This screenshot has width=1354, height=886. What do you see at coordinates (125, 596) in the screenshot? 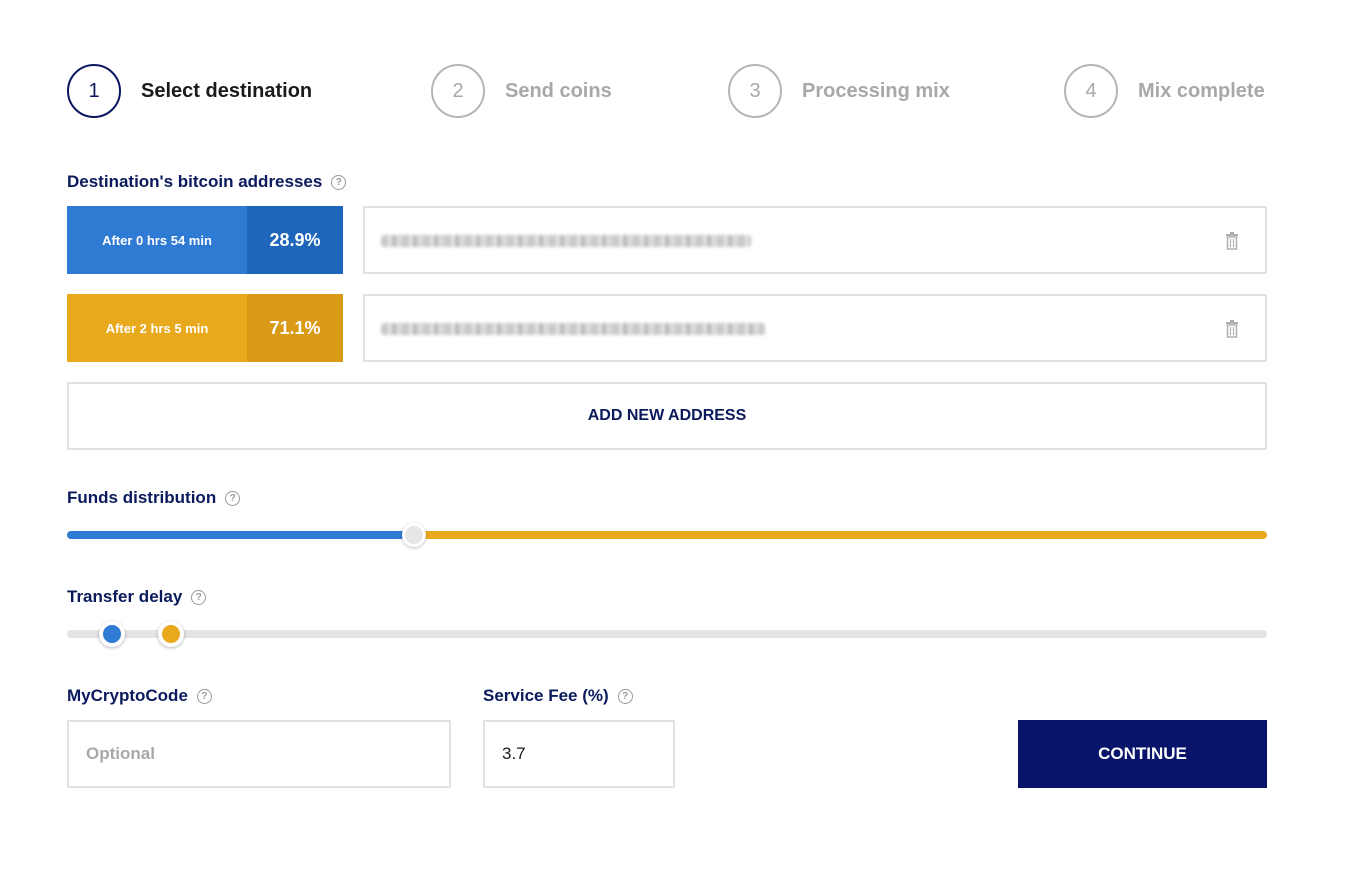
I see `delay-label-text: Transfer delay` at bounding box center [125, 596].